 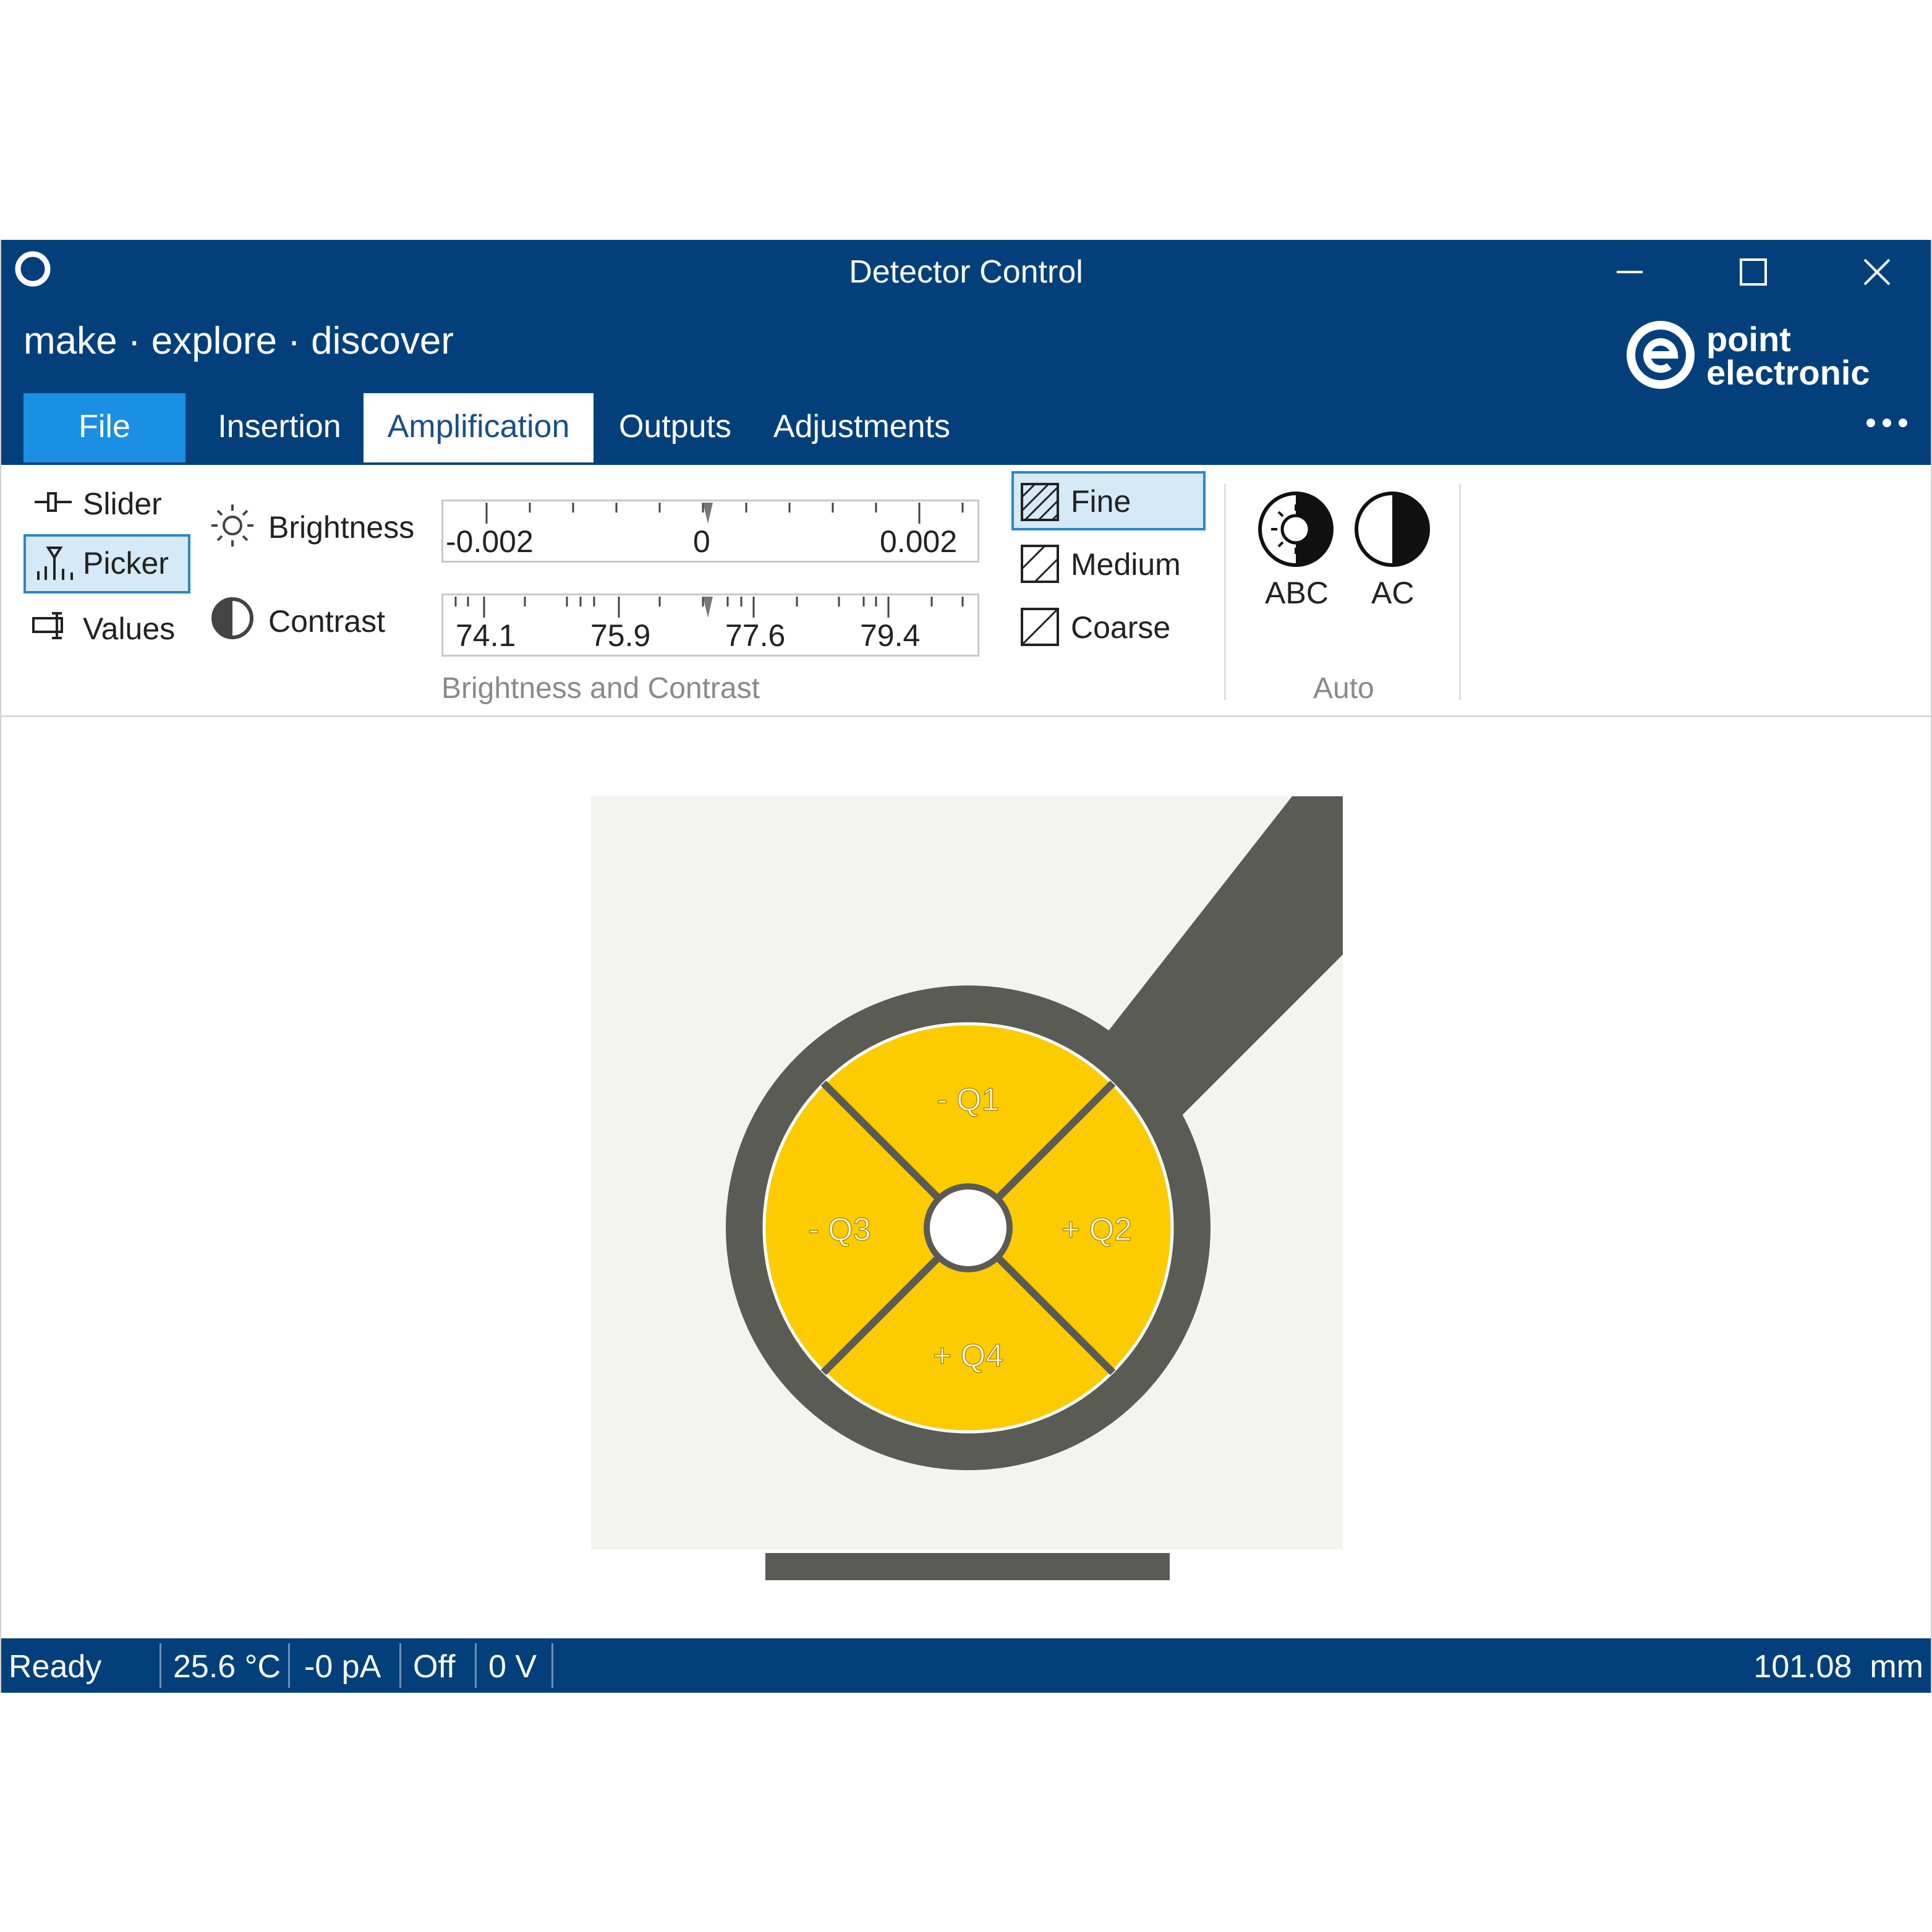 I want to click on view-mode-values-label: Values, so click(x=129, y=628).